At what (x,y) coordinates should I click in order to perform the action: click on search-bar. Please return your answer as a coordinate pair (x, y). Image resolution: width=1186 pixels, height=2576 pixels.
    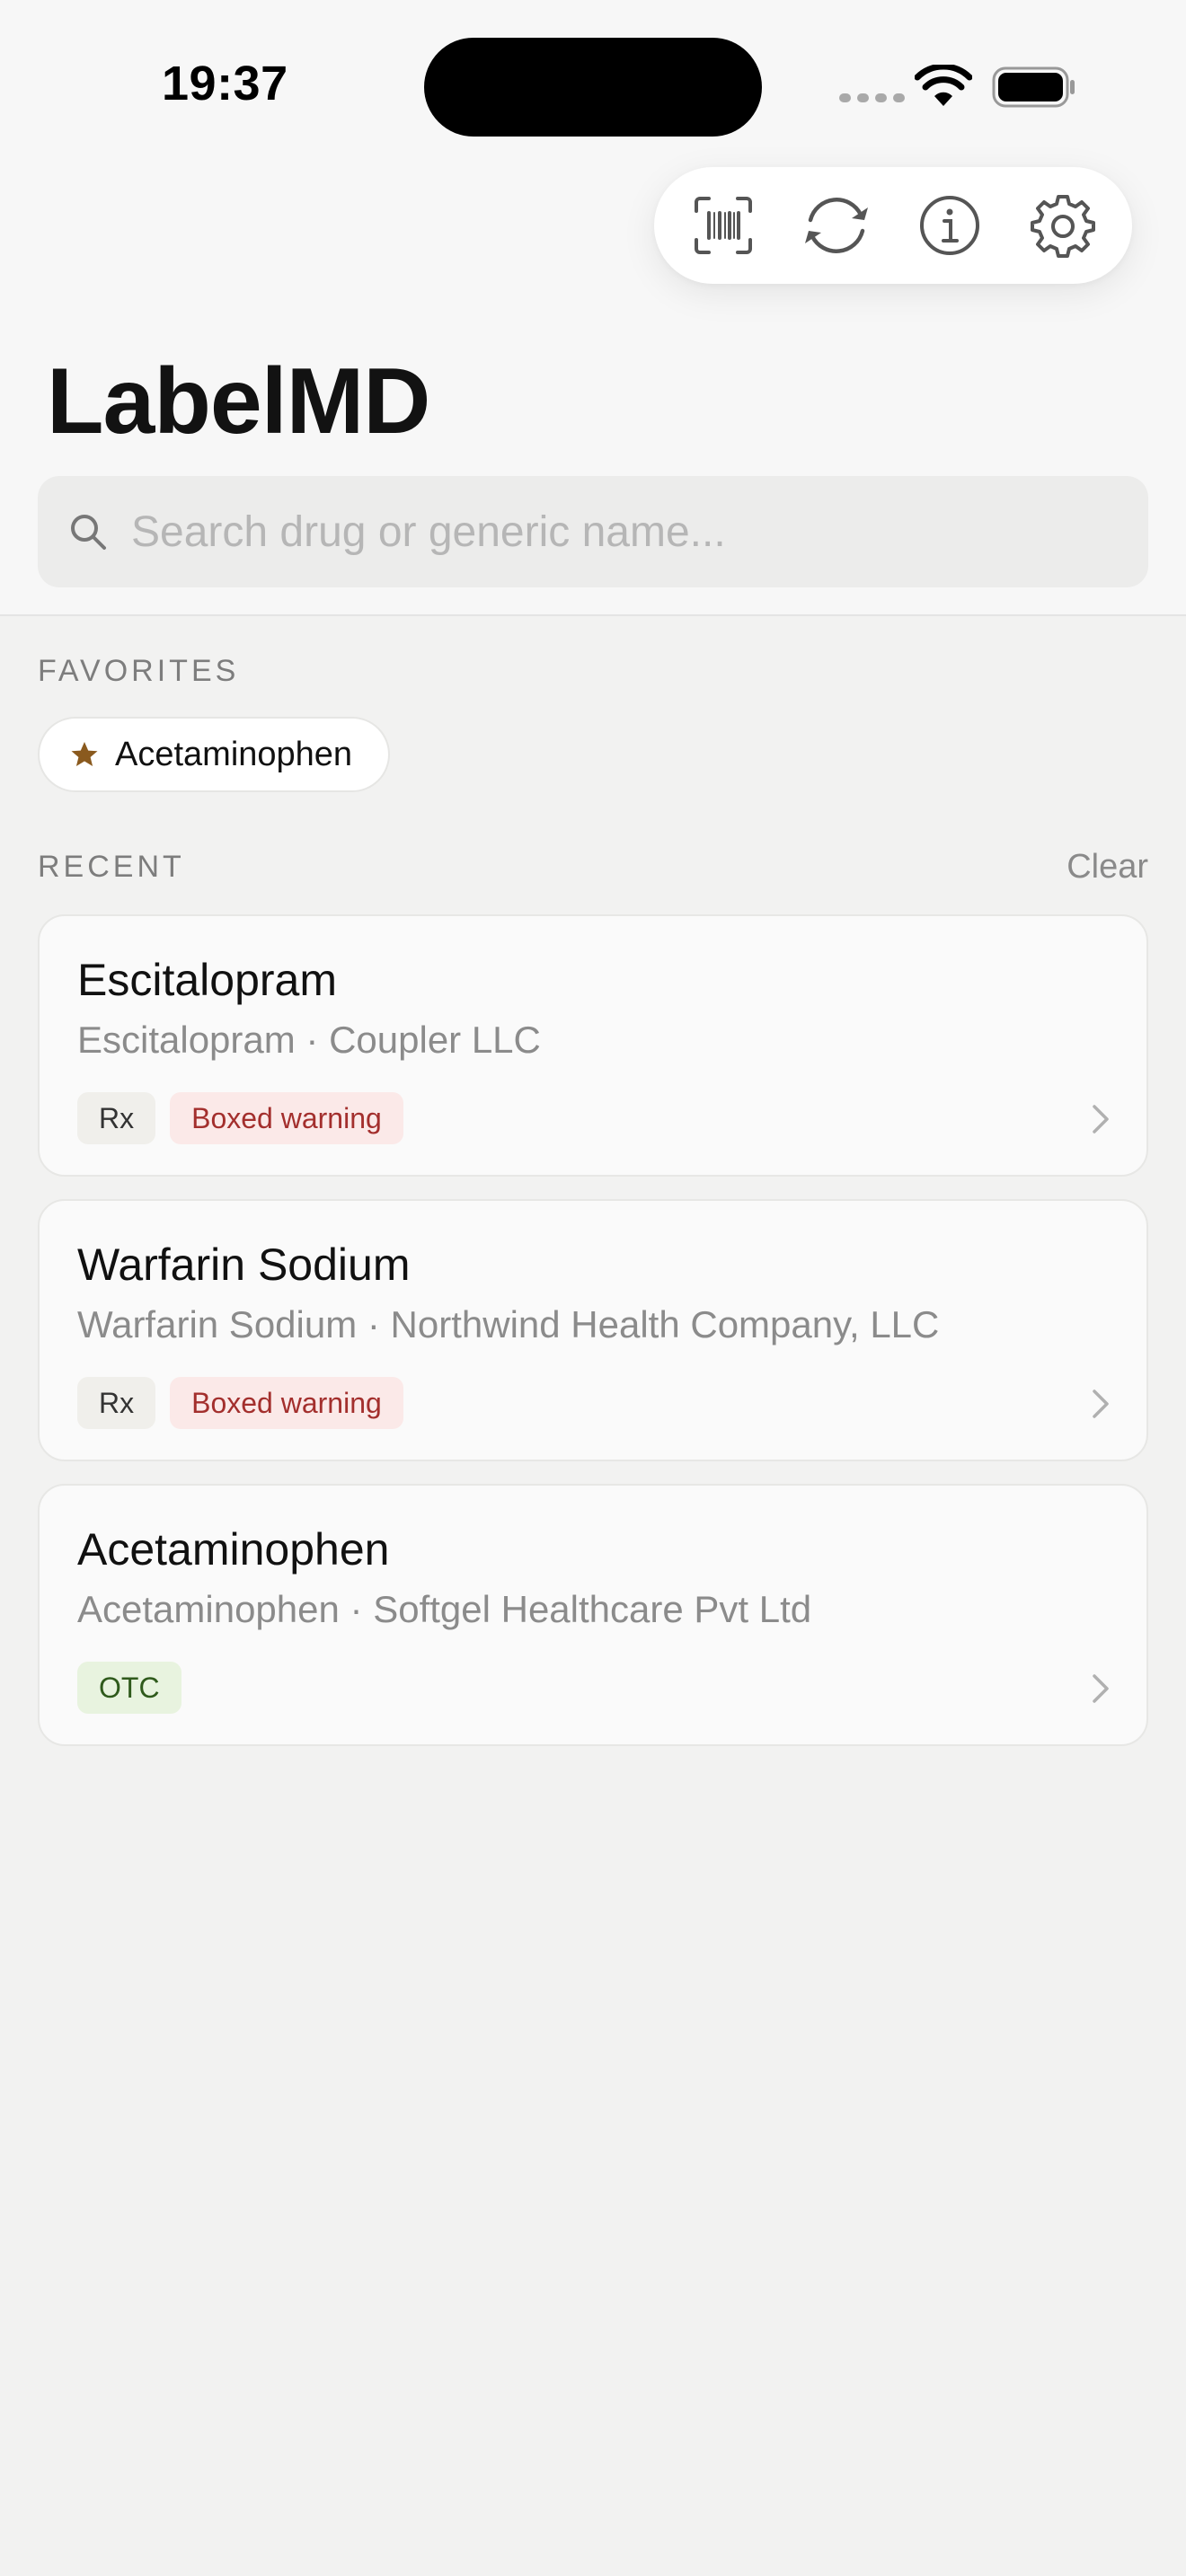
    Looking at the image, I should click on (593, 531).